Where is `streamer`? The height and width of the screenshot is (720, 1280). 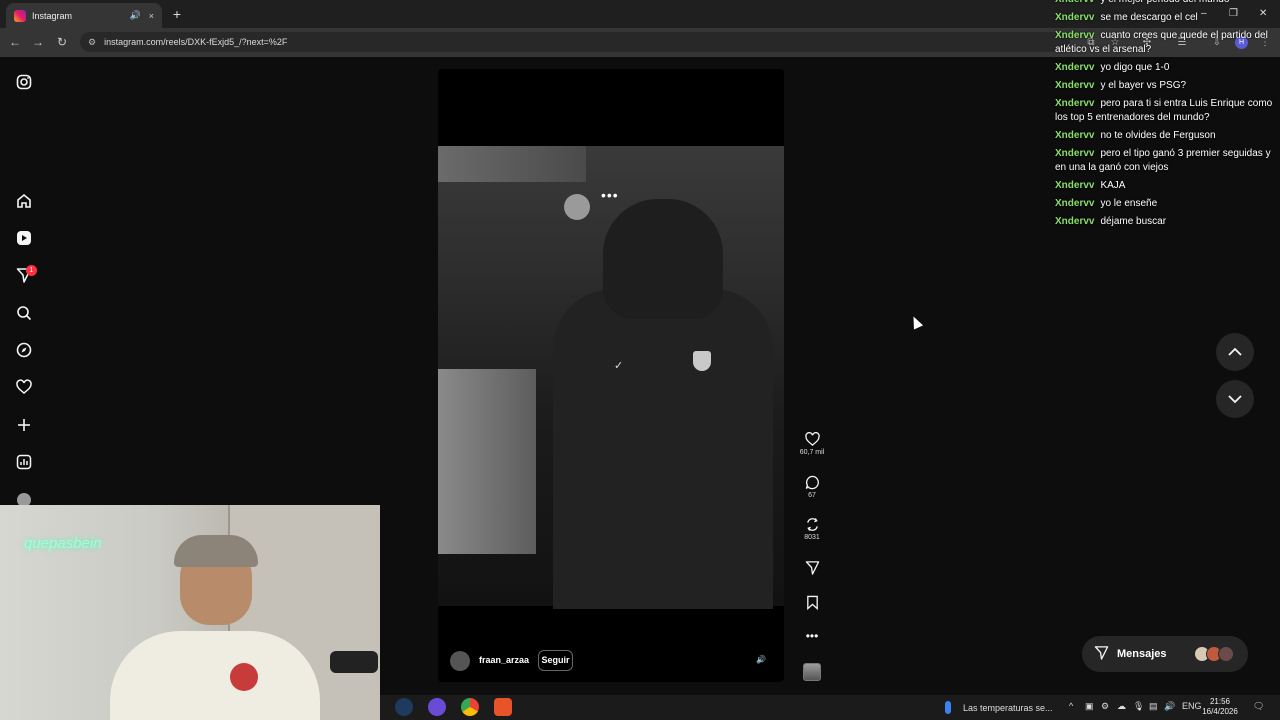
streamer is located at coordinates (244, 627).